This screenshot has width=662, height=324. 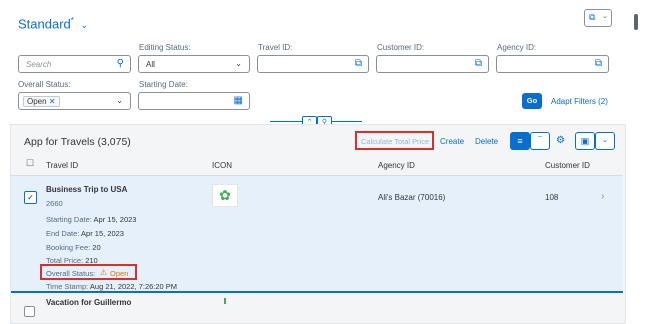 What do you see at coordinates (225, 301) in the screenshot?
I see `travel-icon-image` at bounding box center [225, 301].